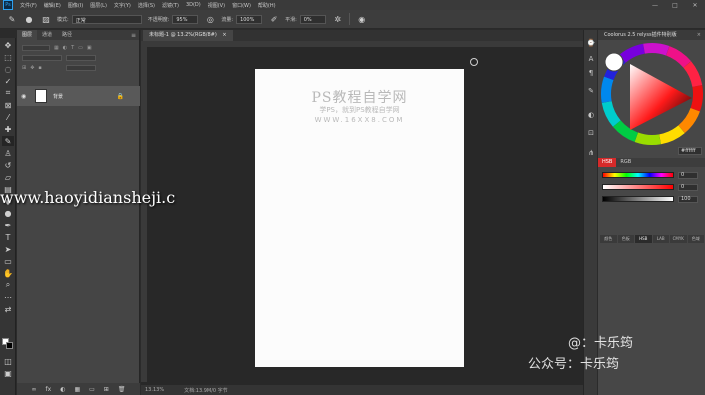  What do you see at coordinates (170, 5) in the screenshot?
I see `menu-filter: 滤镜(T)` at bounding box center [170, 5].